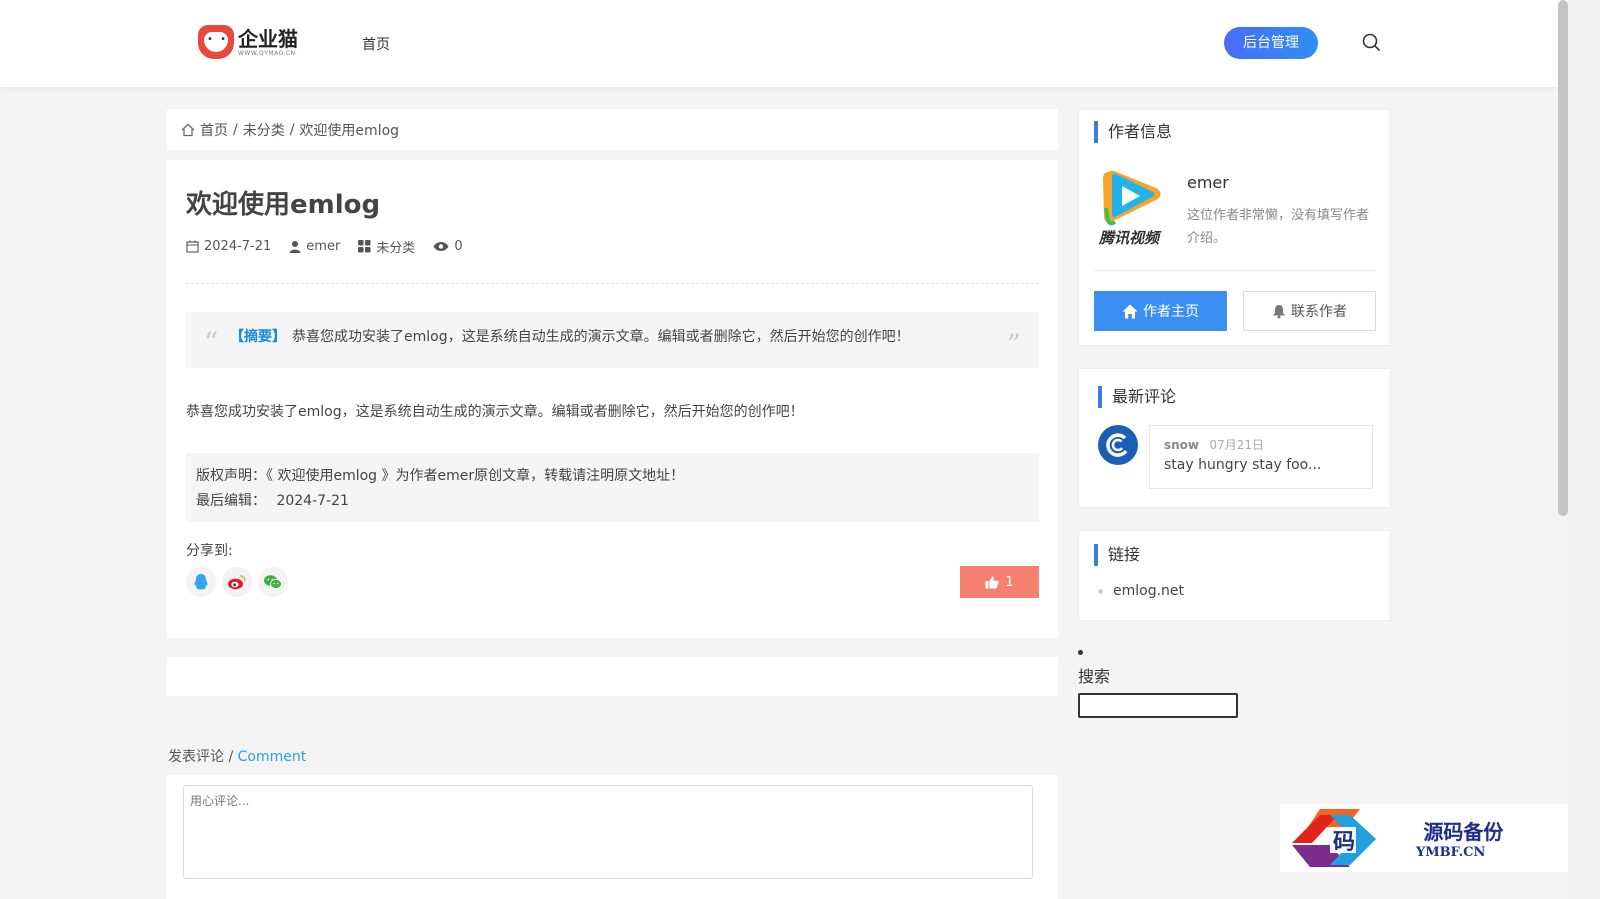  I want to click on meta-date: 2024-7-21, so click(228, 246).